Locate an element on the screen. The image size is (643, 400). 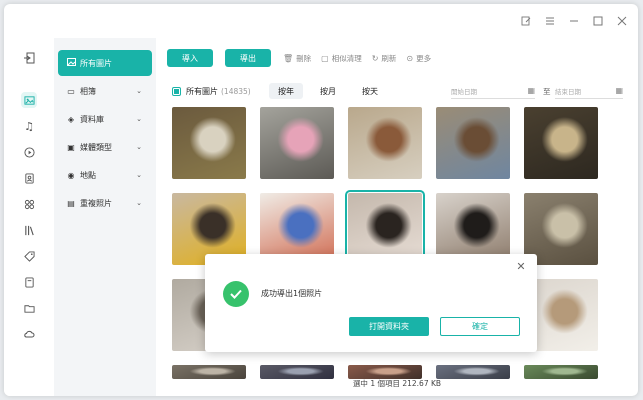
nav-item-label: 相簿 is located at coordinates (88, 91).